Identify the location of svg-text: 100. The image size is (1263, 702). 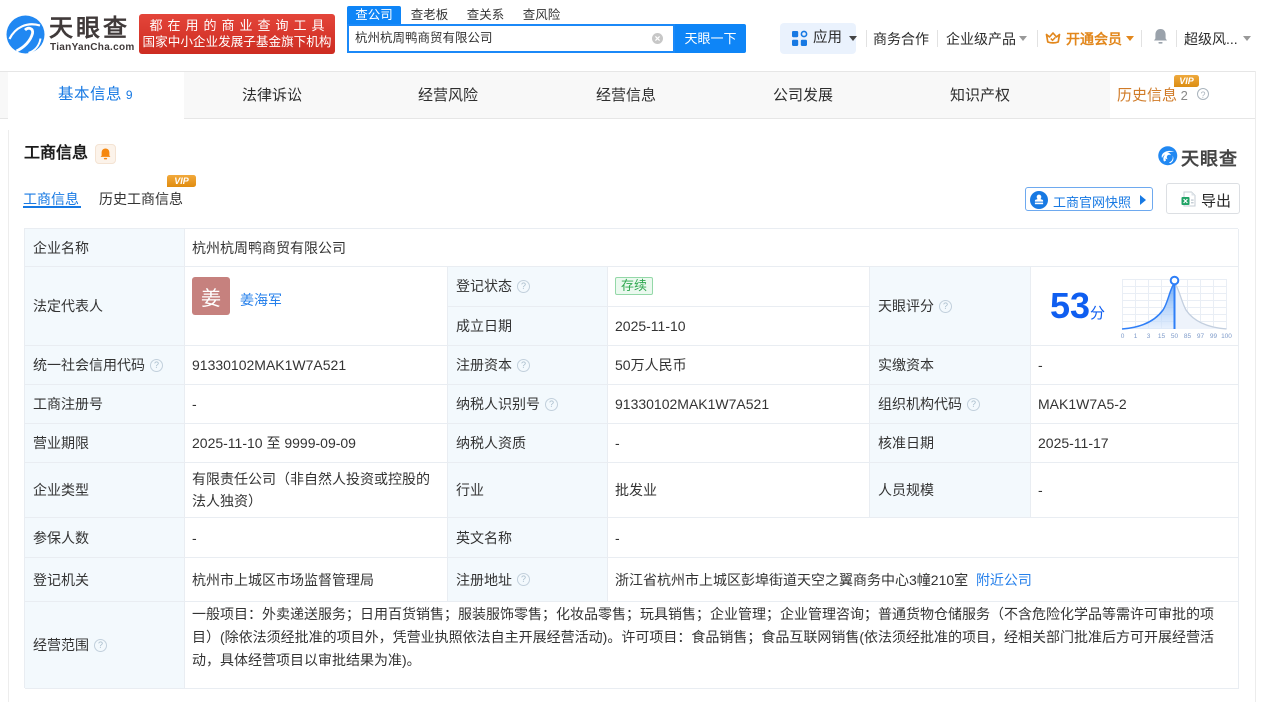
(1226, 336).